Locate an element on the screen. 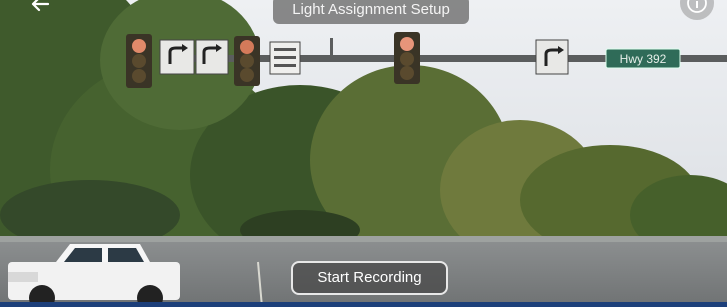 This screenshot has width=727, height=307. turn-sign-far is located at coordinates (552, 57).